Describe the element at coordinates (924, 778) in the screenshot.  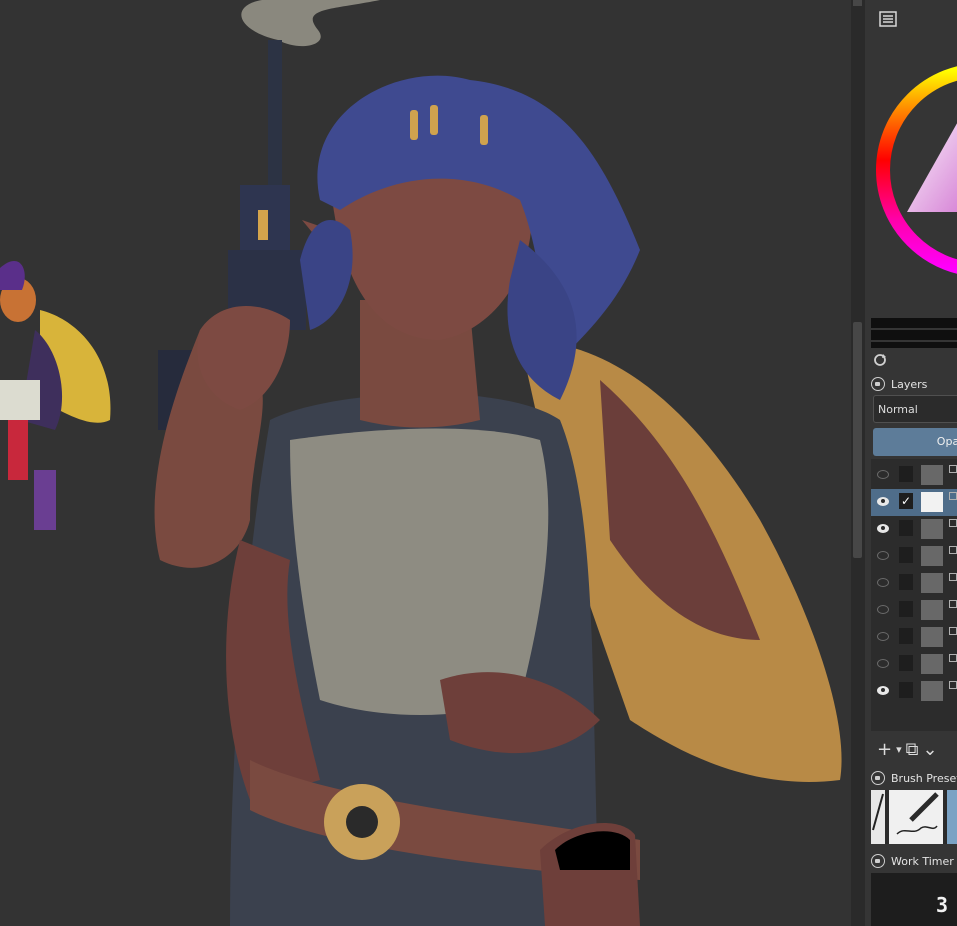
I see `brush-presets-title: Brush Preset` at that location.